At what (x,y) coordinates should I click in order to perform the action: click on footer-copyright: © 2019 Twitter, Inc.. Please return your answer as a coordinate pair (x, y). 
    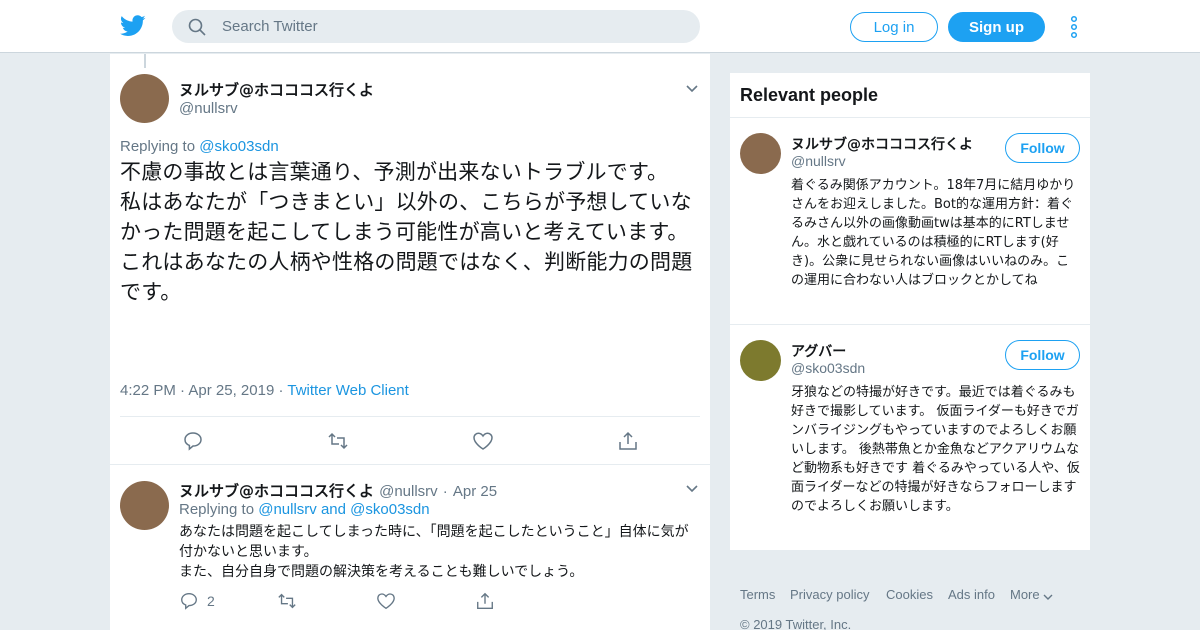
    Looking at the image, I should click on (796, 623).